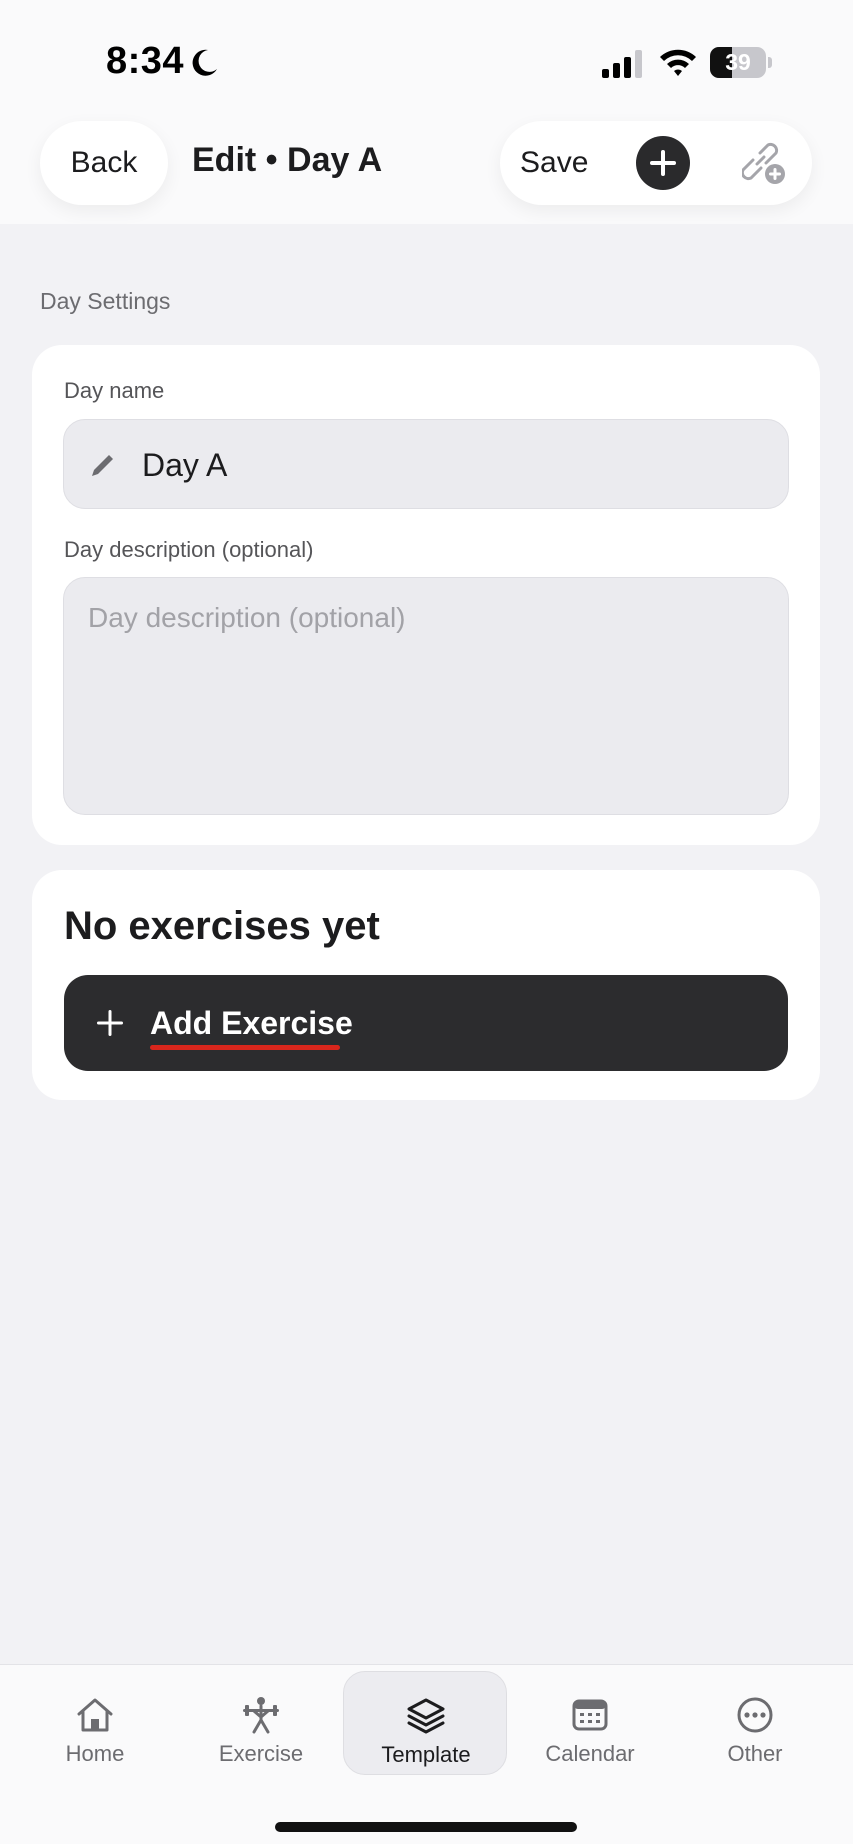 This screenshot has height=1844, width=853. I want to click on tab-bar: Home Exercise Template Calendar Other, so click(426, 1754).